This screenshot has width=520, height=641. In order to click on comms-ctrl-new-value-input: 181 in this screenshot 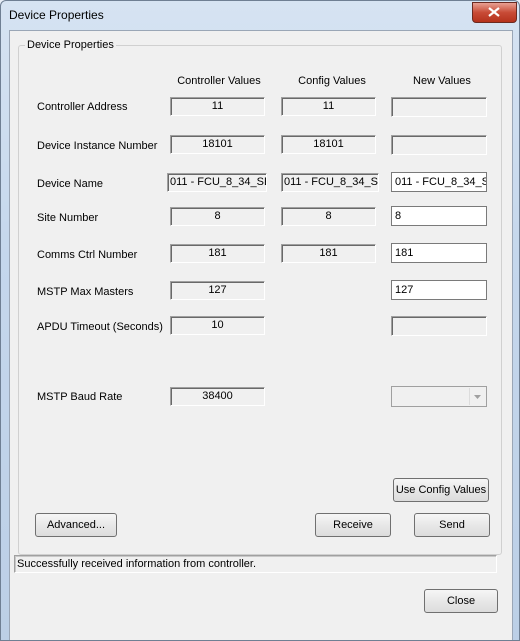, I will do `click(439, 253)`.